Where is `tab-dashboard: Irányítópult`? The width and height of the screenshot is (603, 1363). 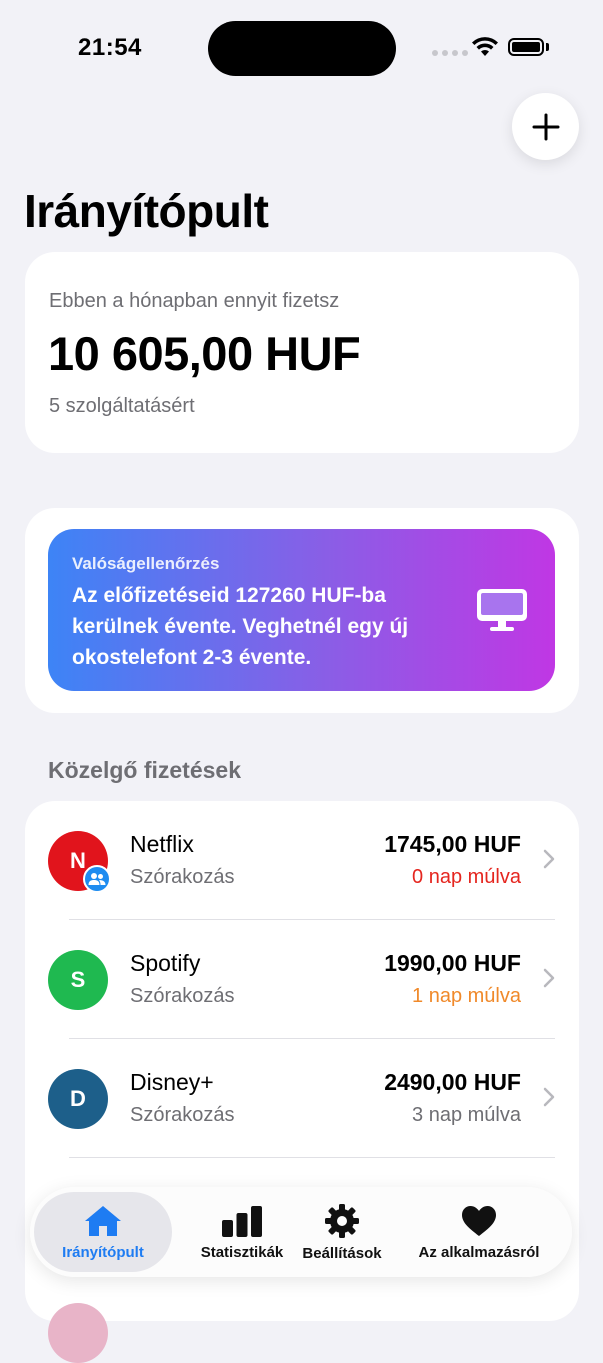 tab-dashboard: Irányítópult is located at coordinates (103, 1232).